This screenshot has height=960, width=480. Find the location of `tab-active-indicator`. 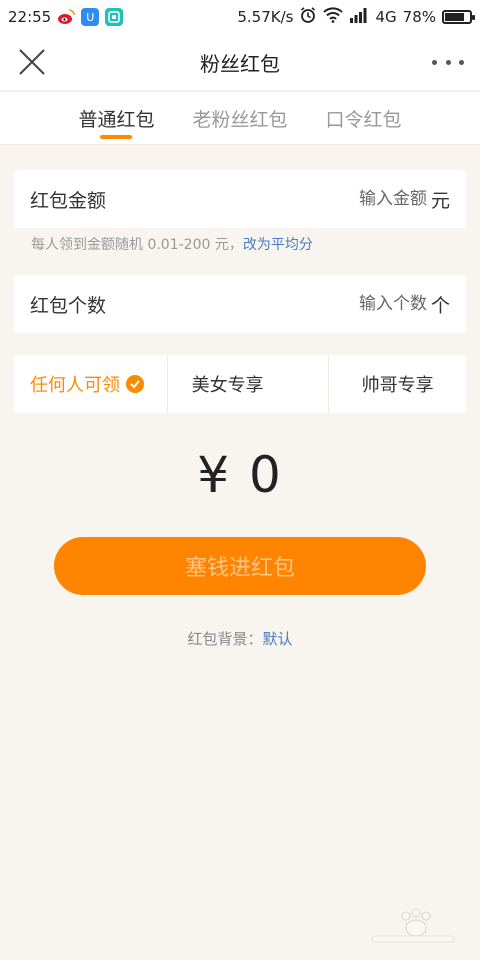

tab-active-indicator is located at coordinates (116, 137).